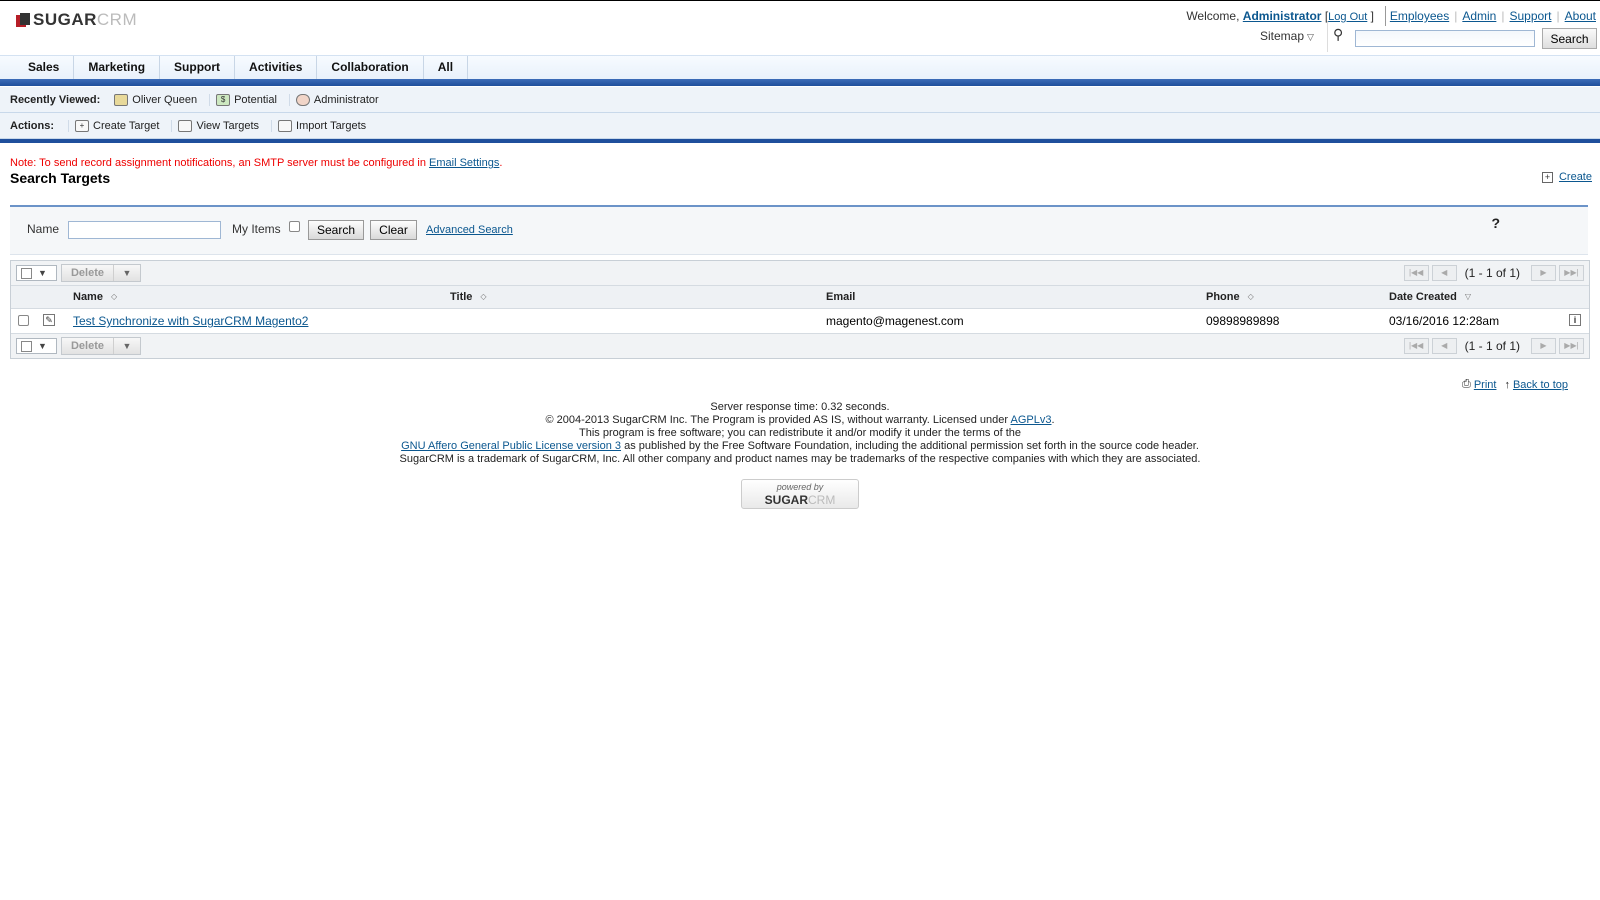 Image resolution: width=1600 pixels, height=900 pixels. What do you see at coordinates (285, 125) in the screenshot?
I see `import-icon` at bounding box center [285, 125].